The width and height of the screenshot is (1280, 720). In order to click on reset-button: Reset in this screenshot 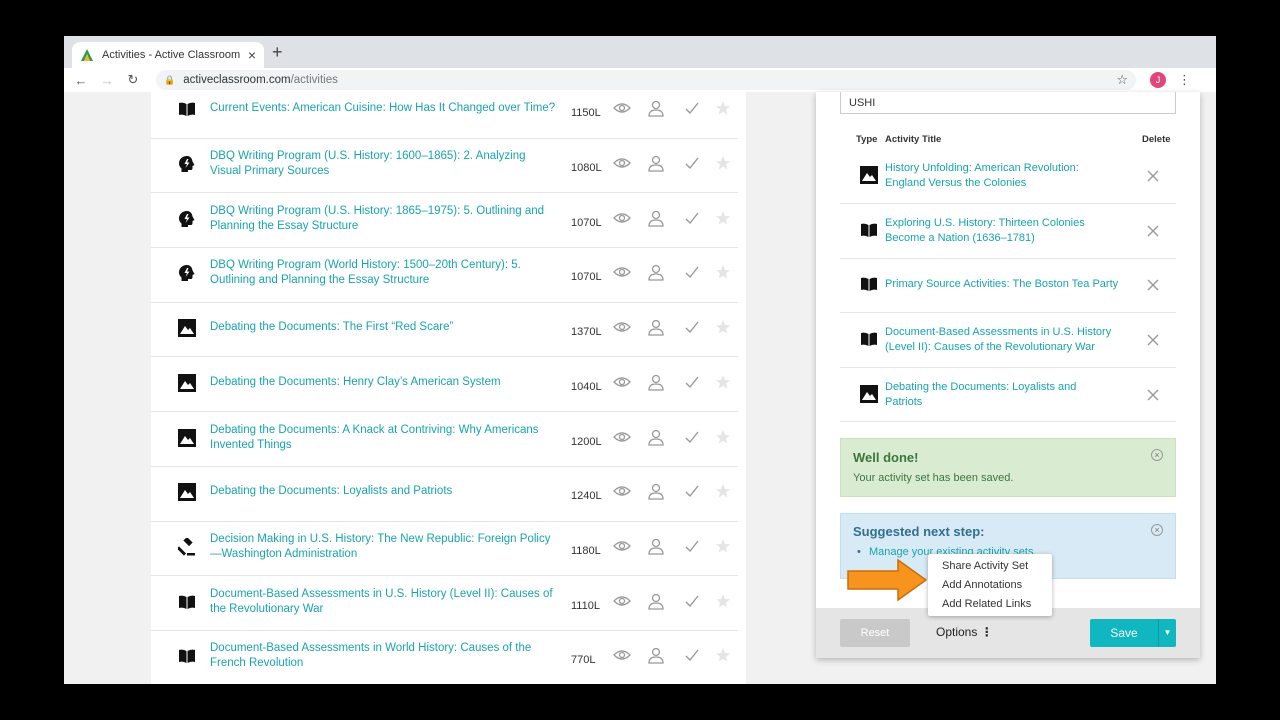, I will do `click(875, 633)`.